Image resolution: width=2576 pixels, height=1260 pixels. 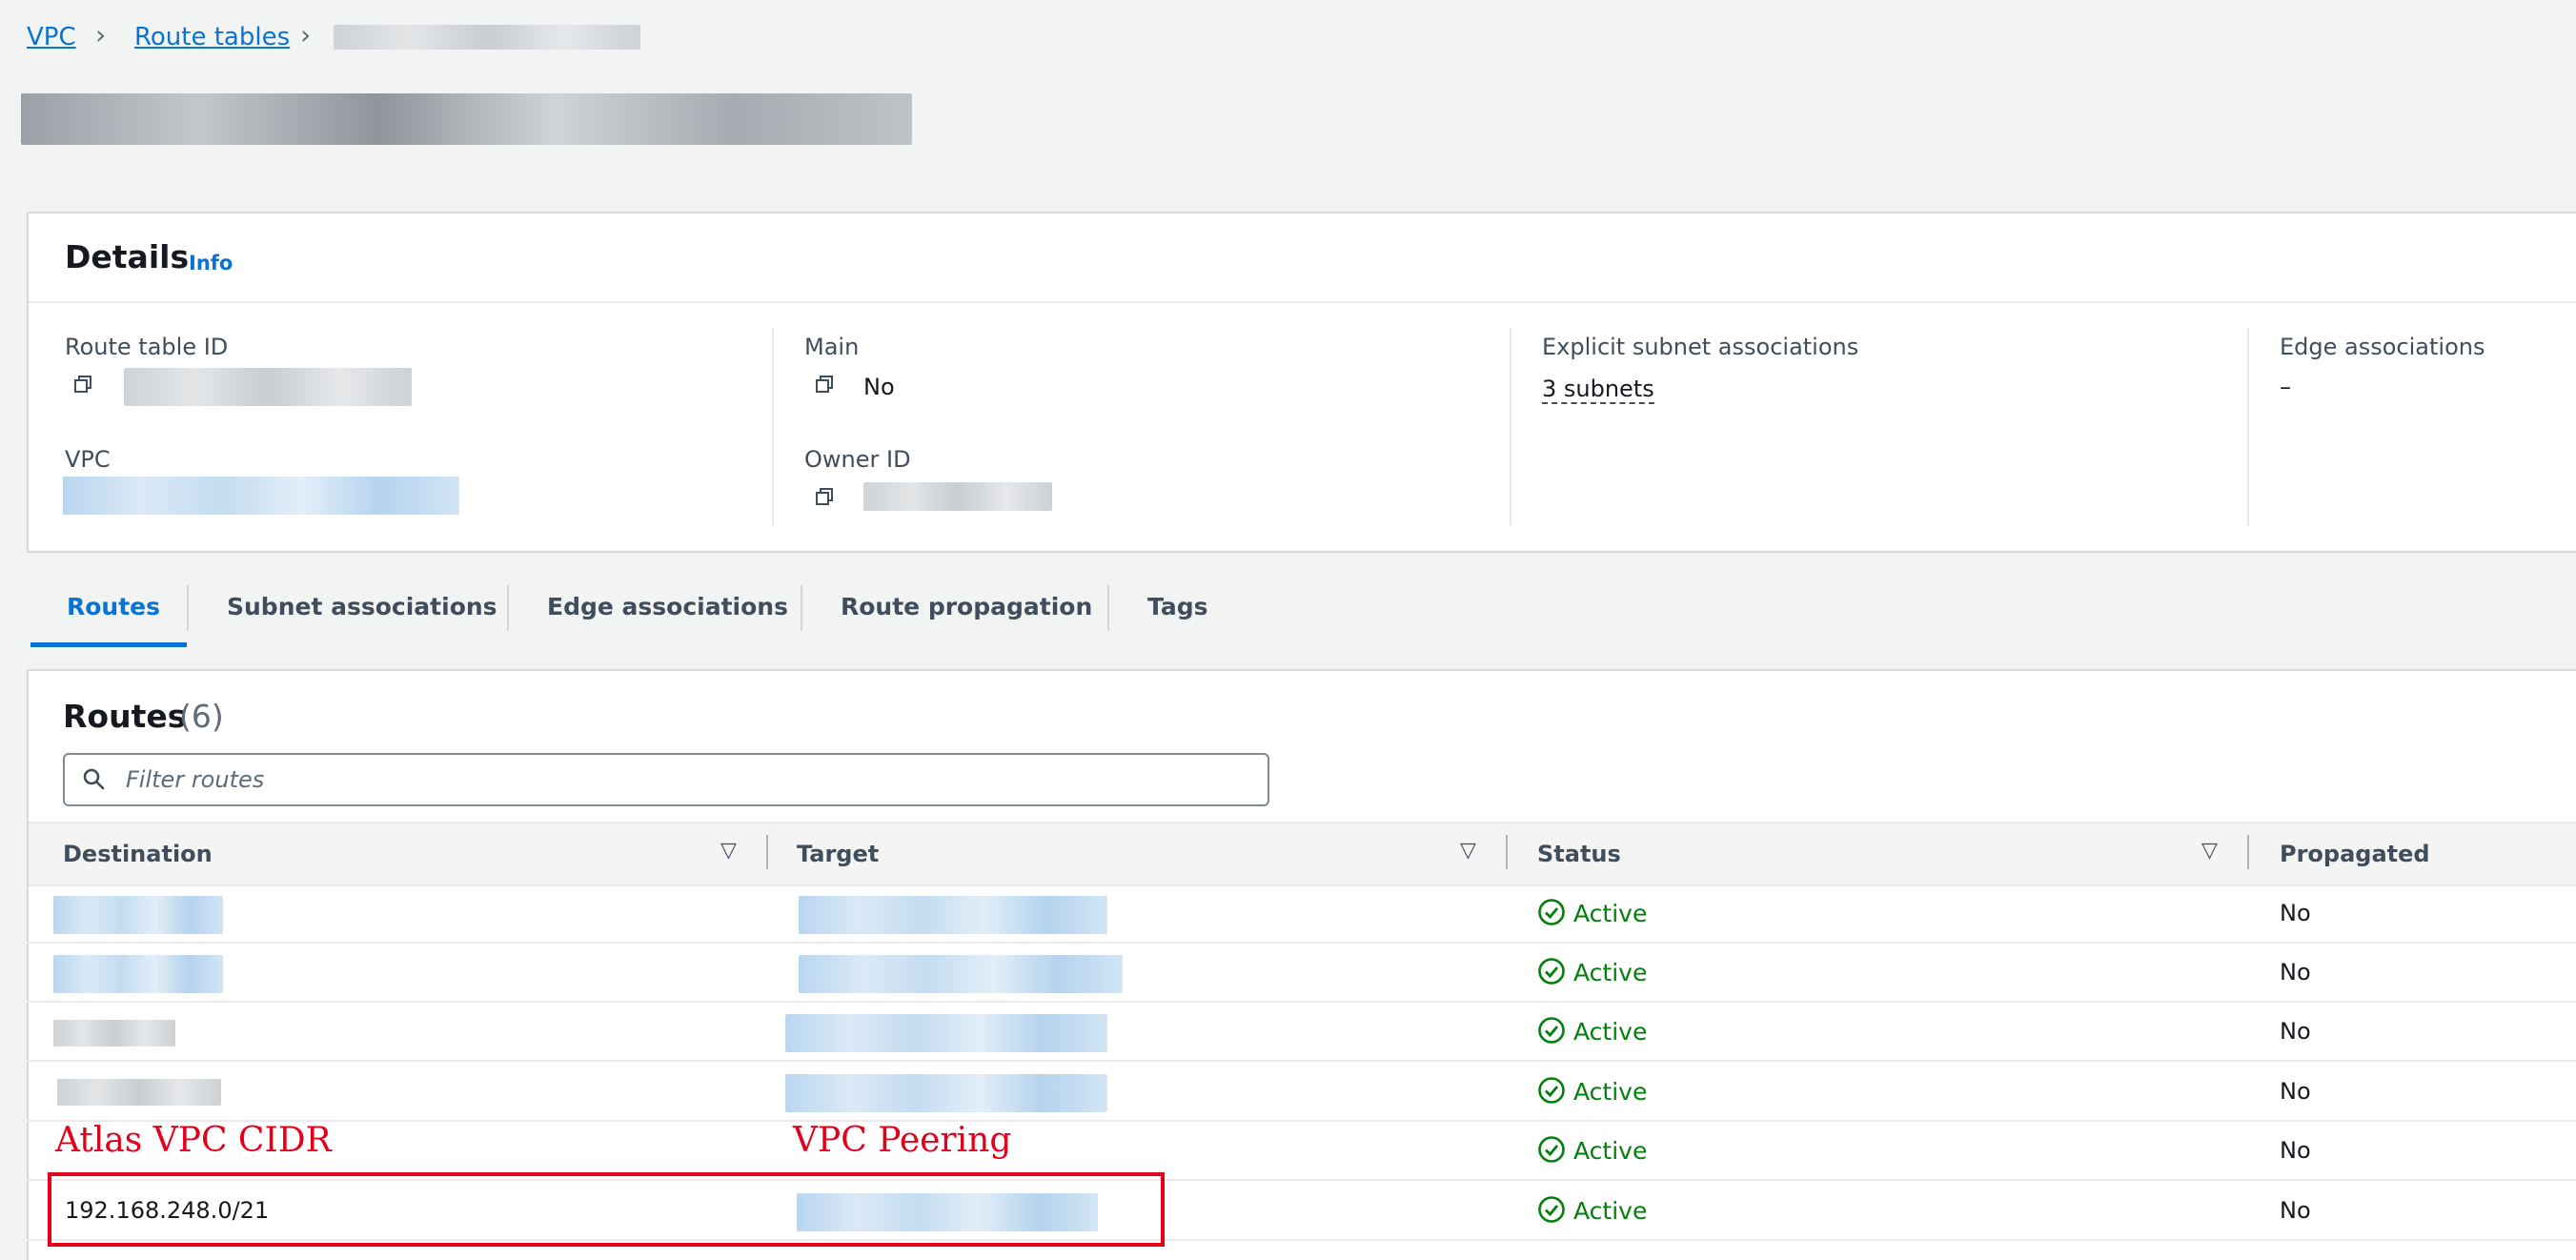 I want to click on routes-count: (6), so click(x=201, y=716).